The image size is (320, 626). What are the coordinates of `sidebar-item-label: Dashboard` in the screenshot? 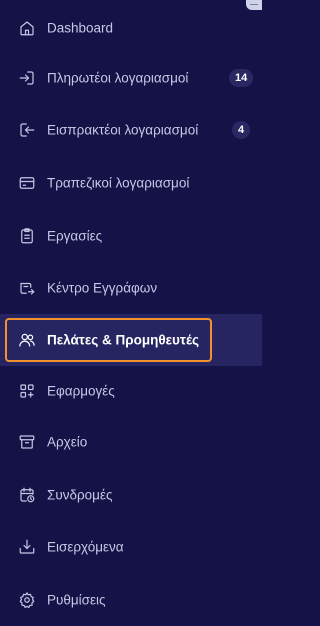 It's located at (80, 28).